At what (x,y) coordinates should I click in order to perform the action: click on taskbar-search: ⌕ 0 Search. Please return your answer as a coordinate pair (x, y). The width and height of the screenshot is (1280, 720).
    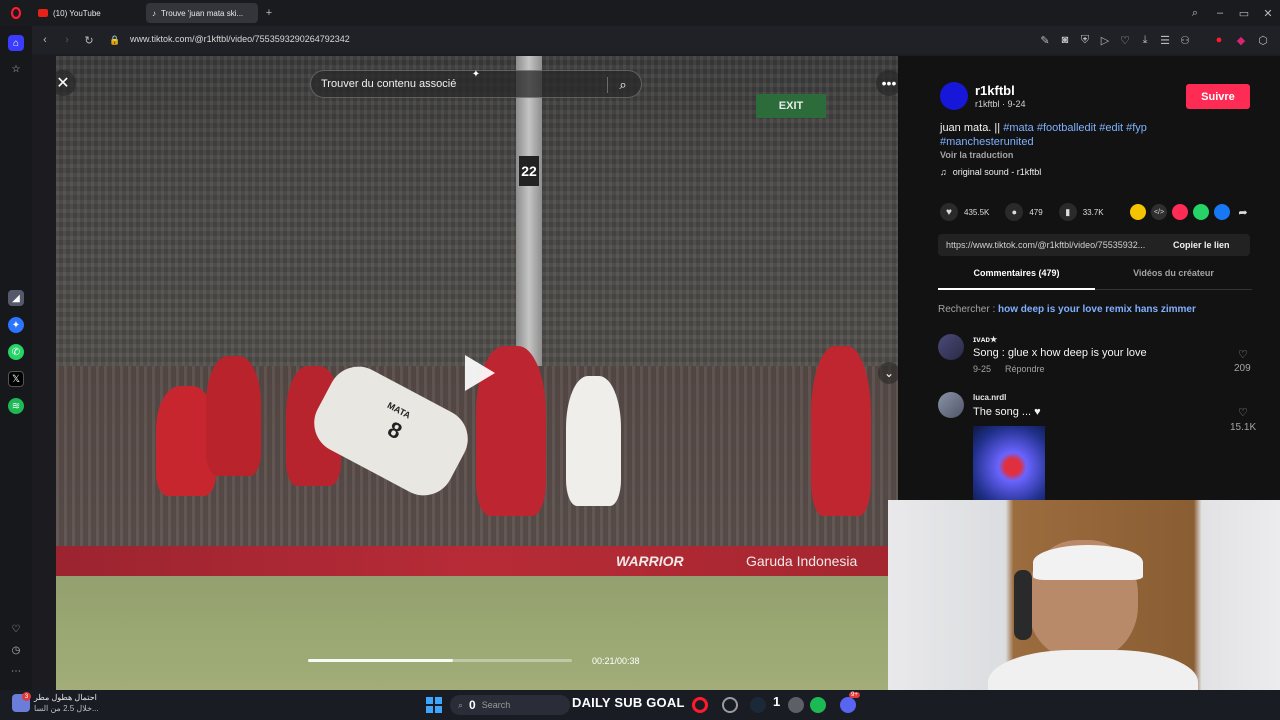
    Looking at the image, I should click on (510, 705).